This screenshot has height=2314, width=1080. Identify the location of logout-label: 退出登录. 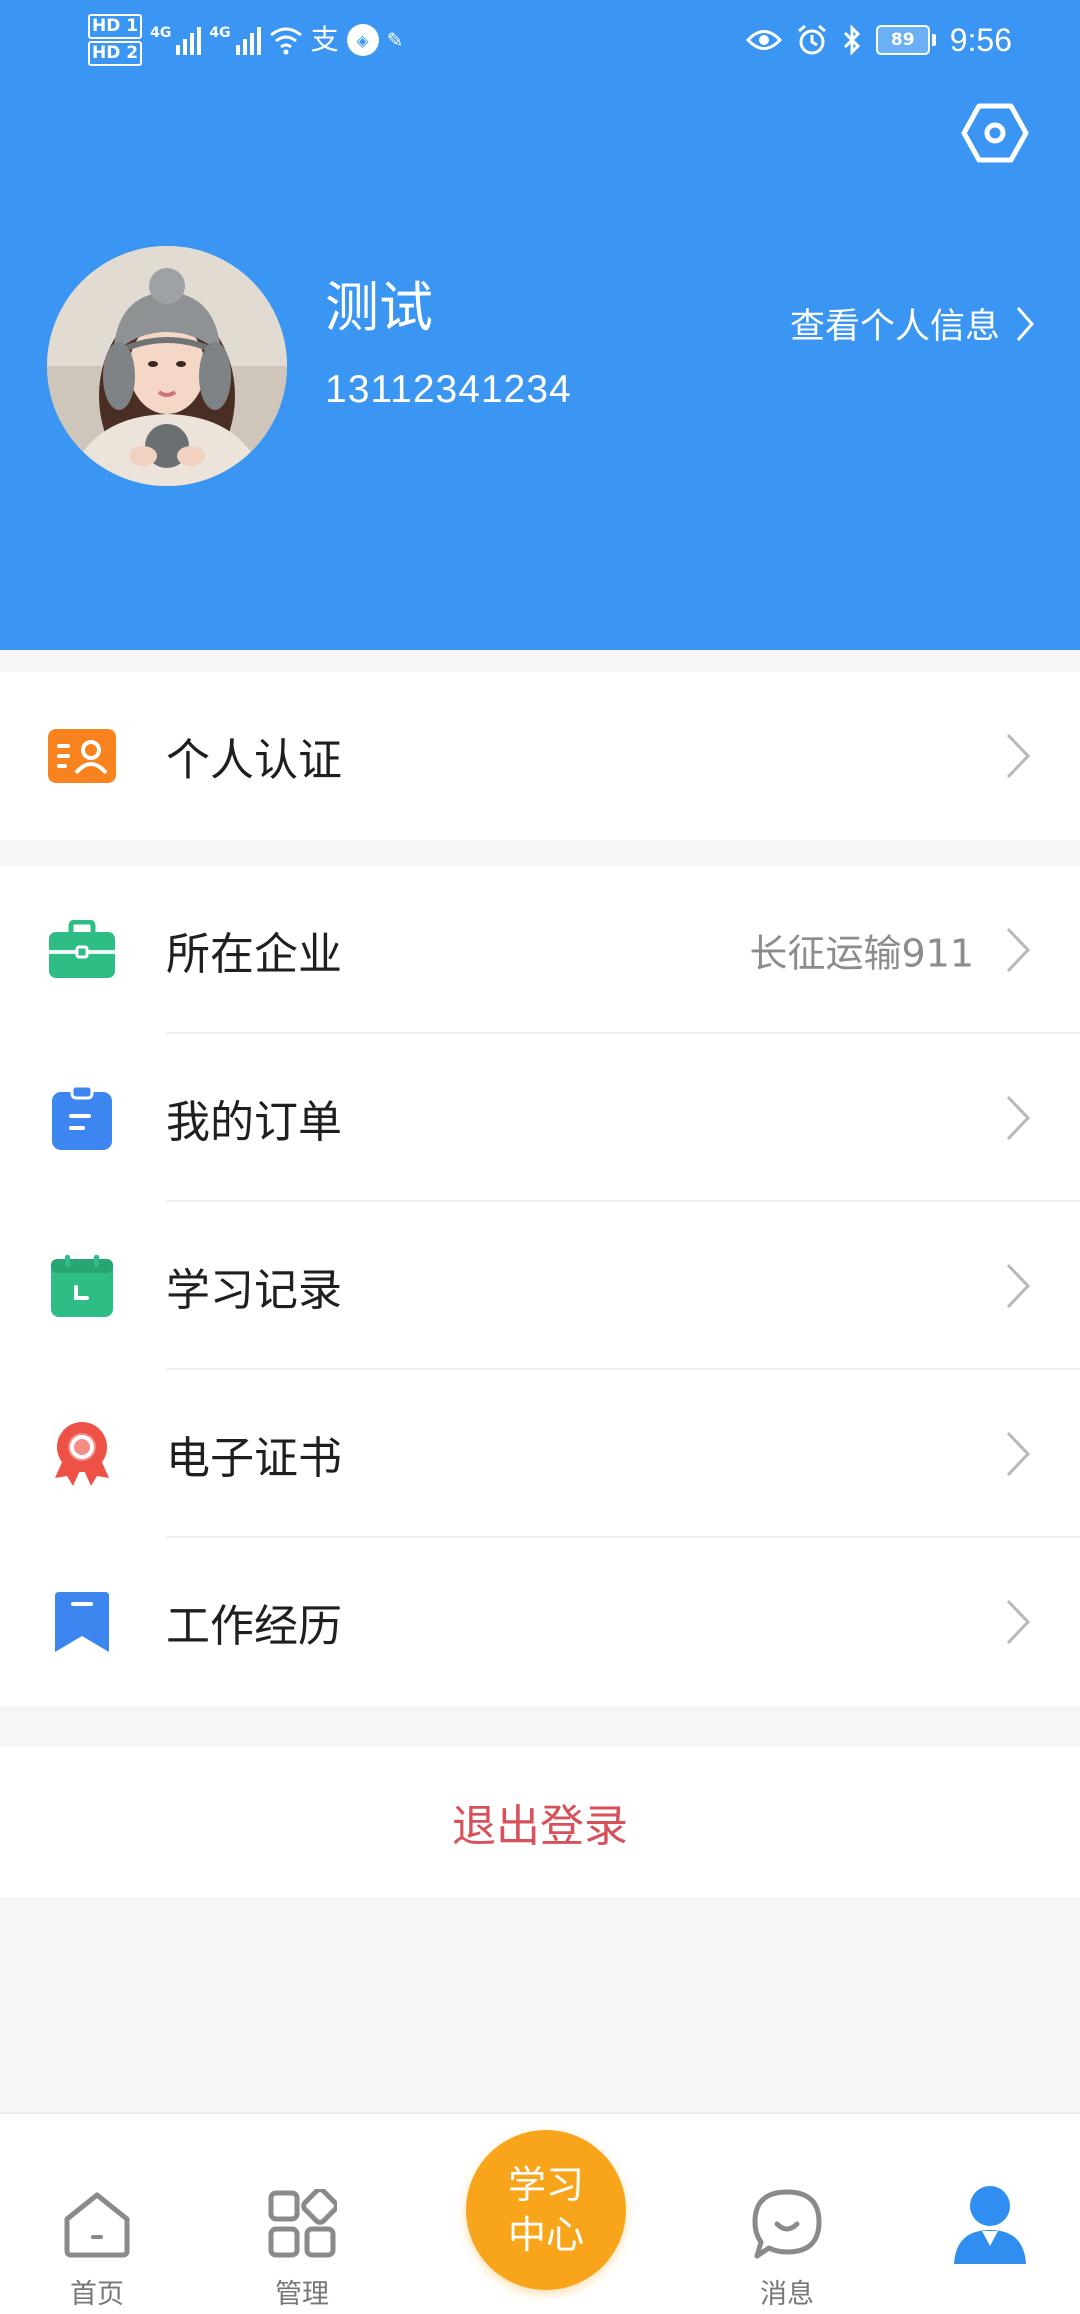
(540, 1826).